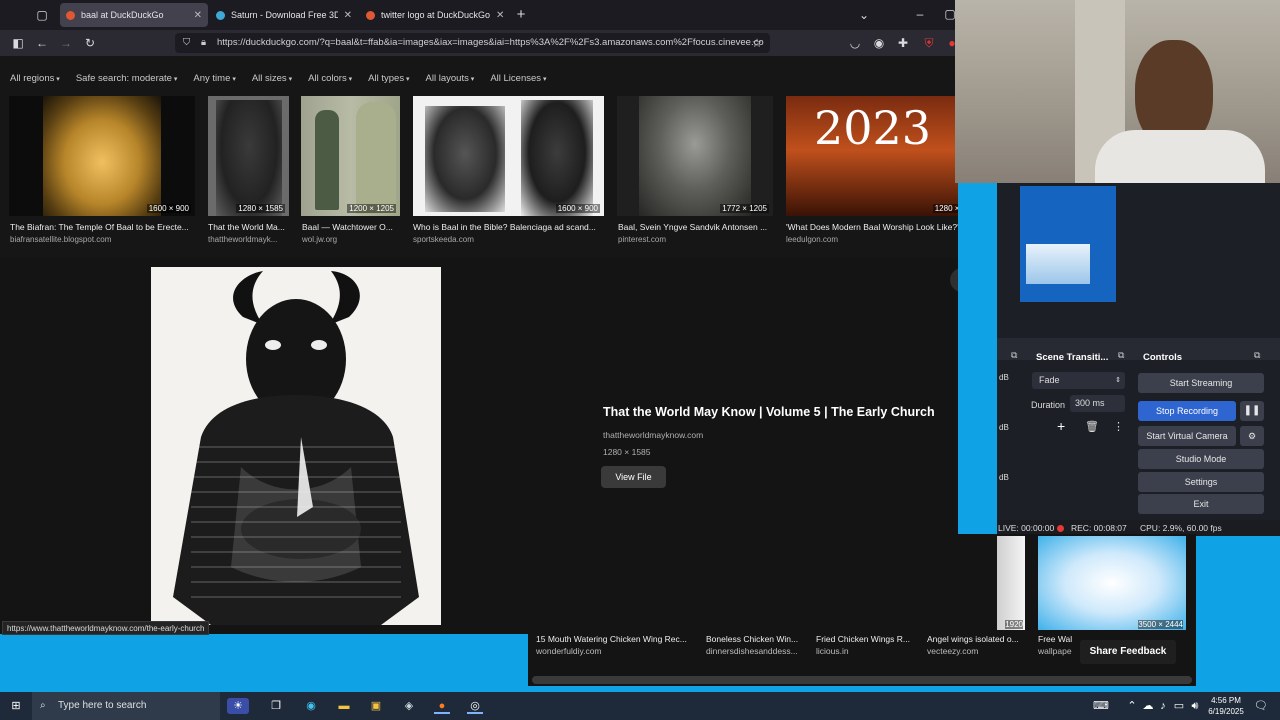 This screenshot has height=720, width=1280. Describe the element at coordinates (33, 79) in the screenshot. I see `filter-regions: All regions` at that location.